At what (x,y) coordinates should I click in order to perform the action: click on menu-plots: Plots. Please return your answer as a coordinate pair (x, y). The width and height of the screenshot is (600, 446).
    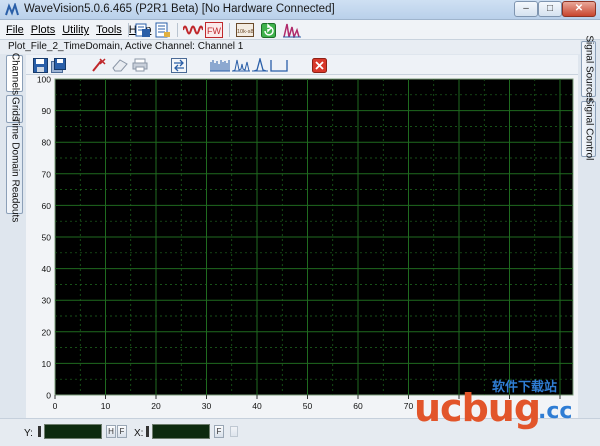
    Looking at the image, I should click on (43, 30).